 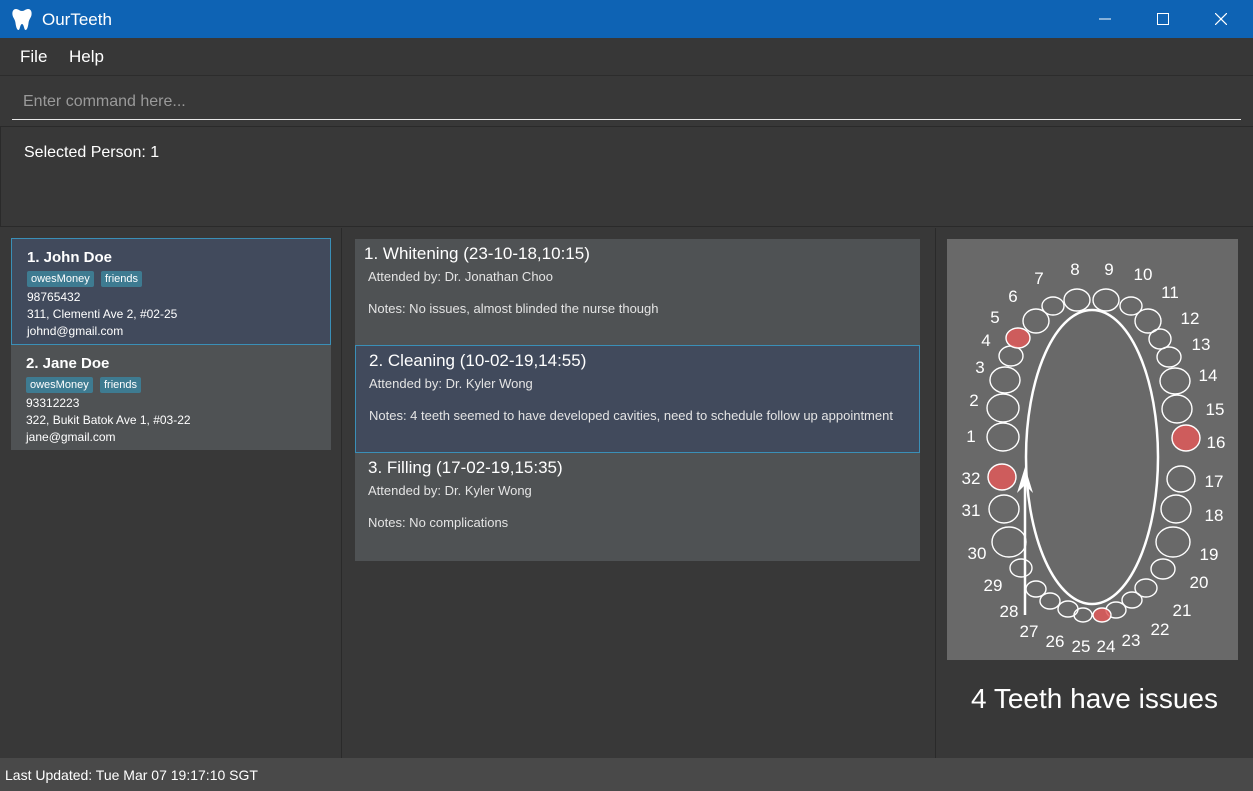 What do you see at coordinates (68, 363) in the screenshot?
I see `person-name: 2. Jane Doe` at bounding box center [68, 363].